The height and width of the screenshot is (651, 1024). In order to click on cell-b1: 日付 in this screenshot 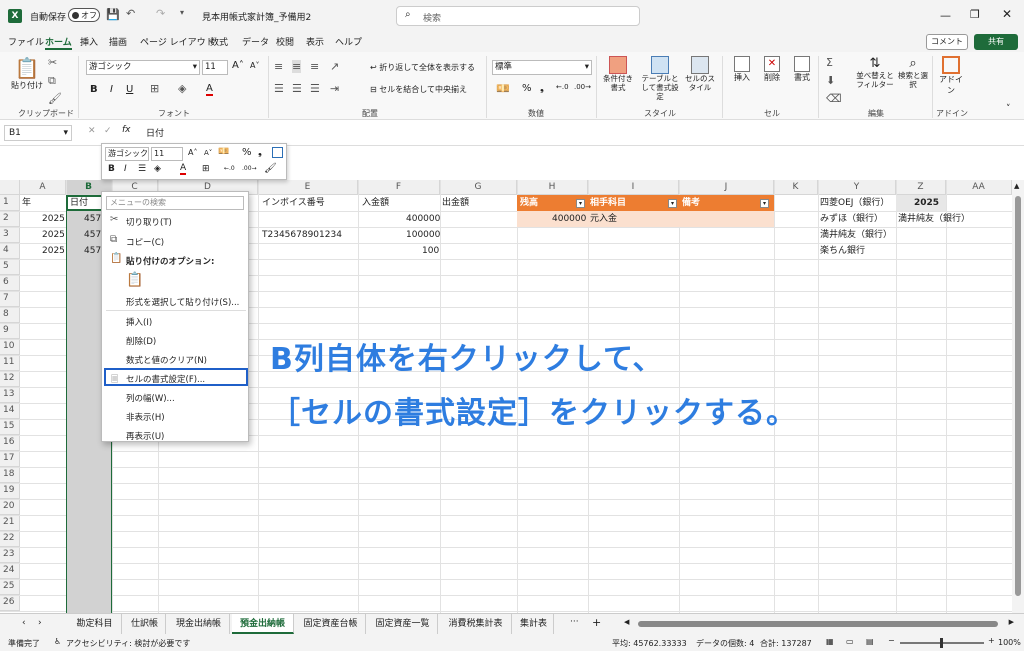, I will do `click(79, 203)`.